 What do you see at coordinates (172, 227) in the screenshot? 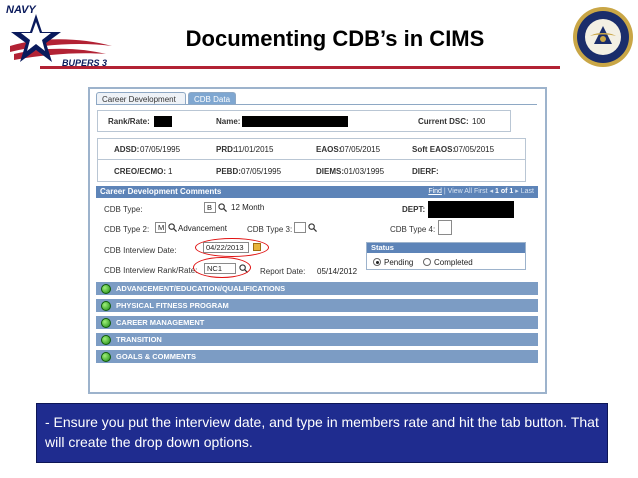
I see `cdb-type2-lookup-icon` at bounding box center [172, 227].